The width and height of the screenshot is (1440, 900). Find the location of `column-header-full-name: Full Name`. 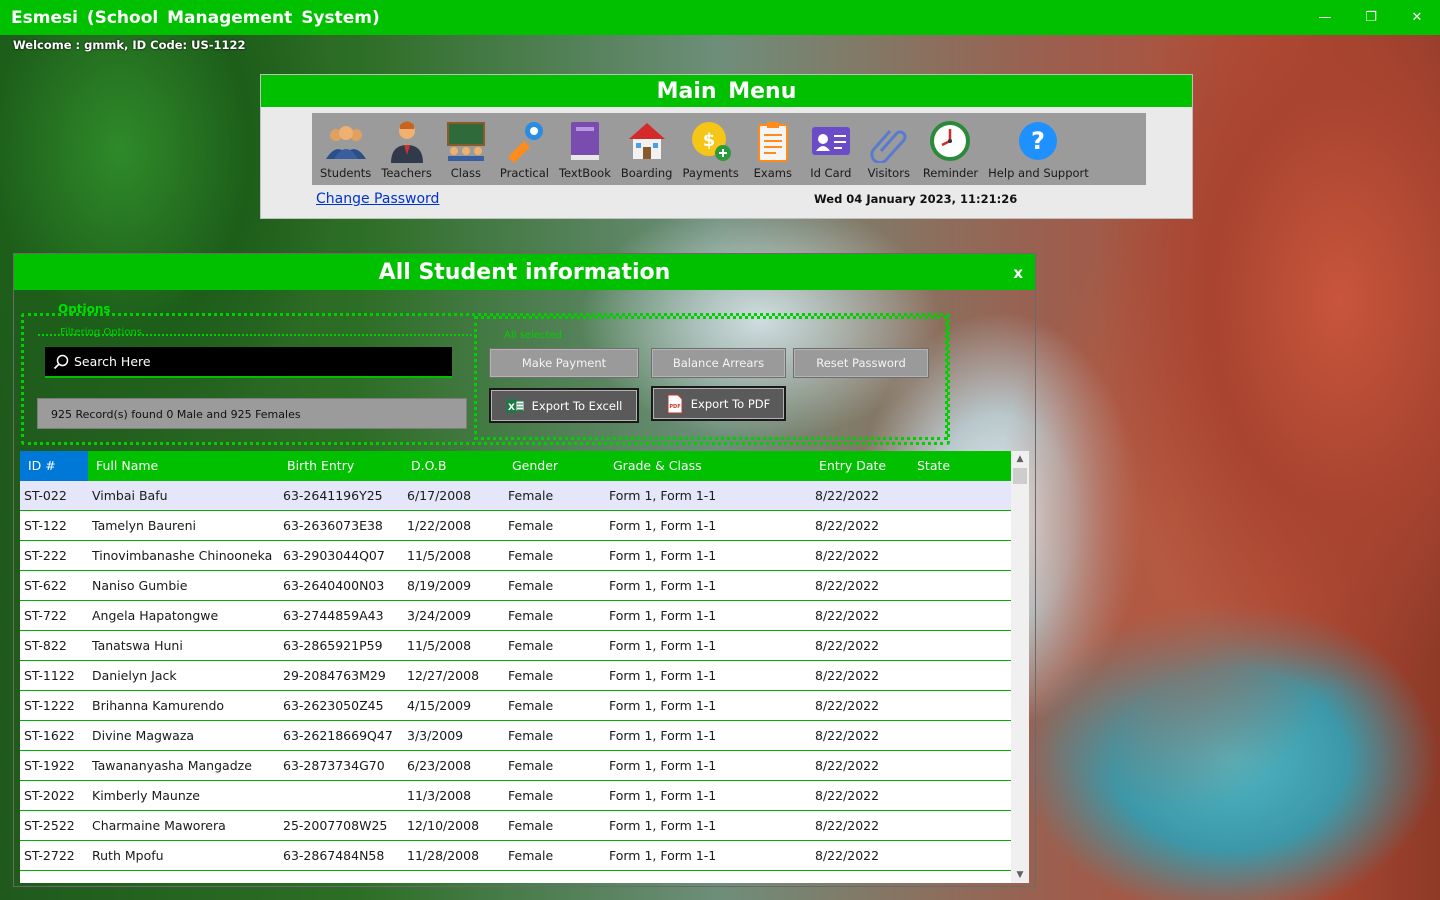

column-header-full-name: Full Name is located at coordinates (183, 466).